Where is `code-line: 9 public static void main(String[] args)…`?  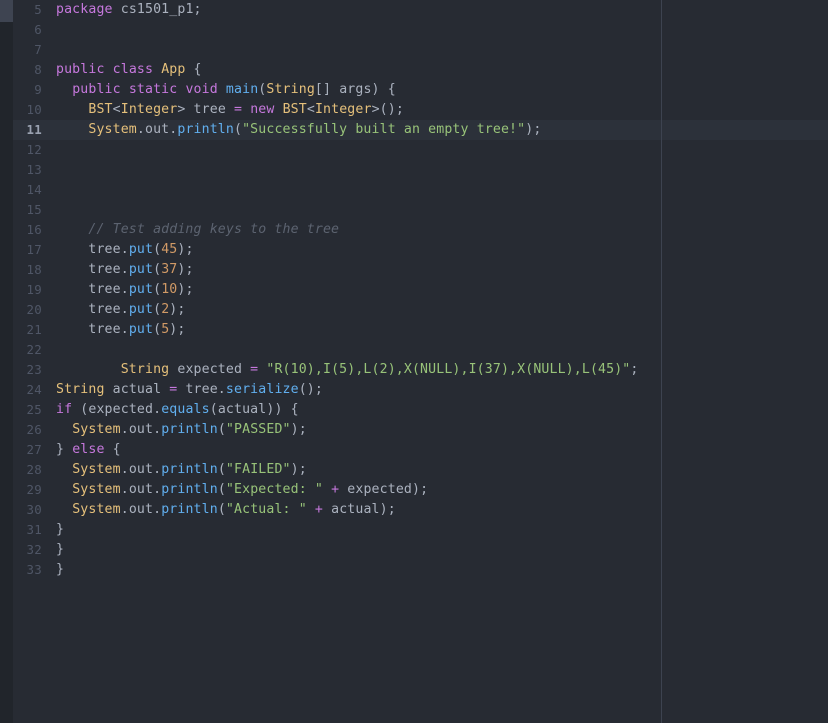 code-line: 9 public static void main(String[] args)… is located at coordinates (414, 90).